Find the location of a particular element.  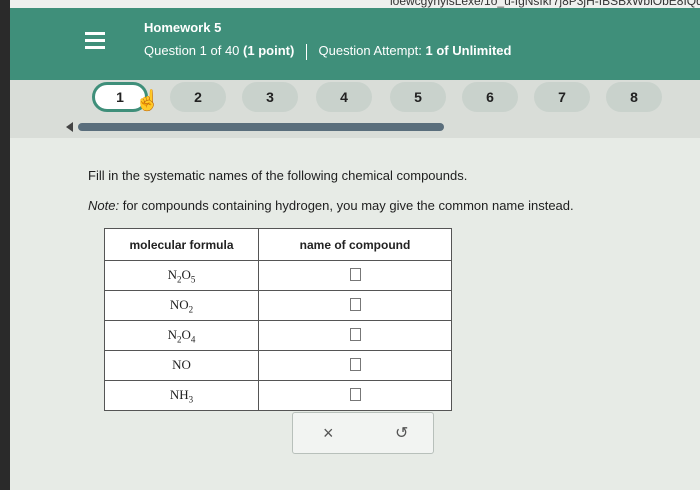

question-navigation: 1 2 3 4 5 6 7 8 is located at coordinates (390, 99).